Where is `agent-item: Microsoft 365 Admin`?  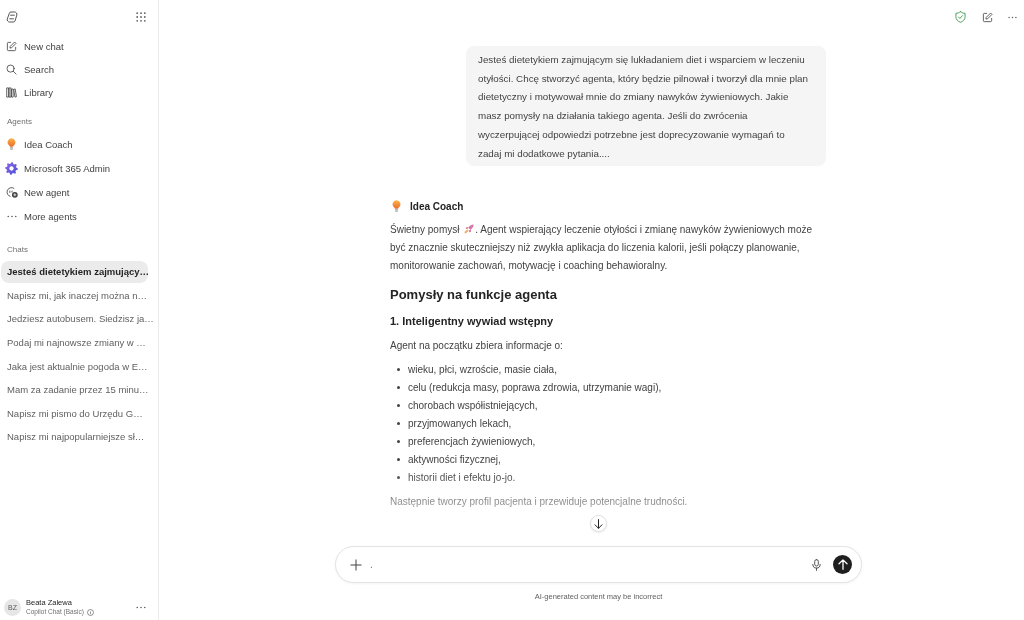 agent-item: Microsoft 365 Admin is located at coordinates (58, 168).